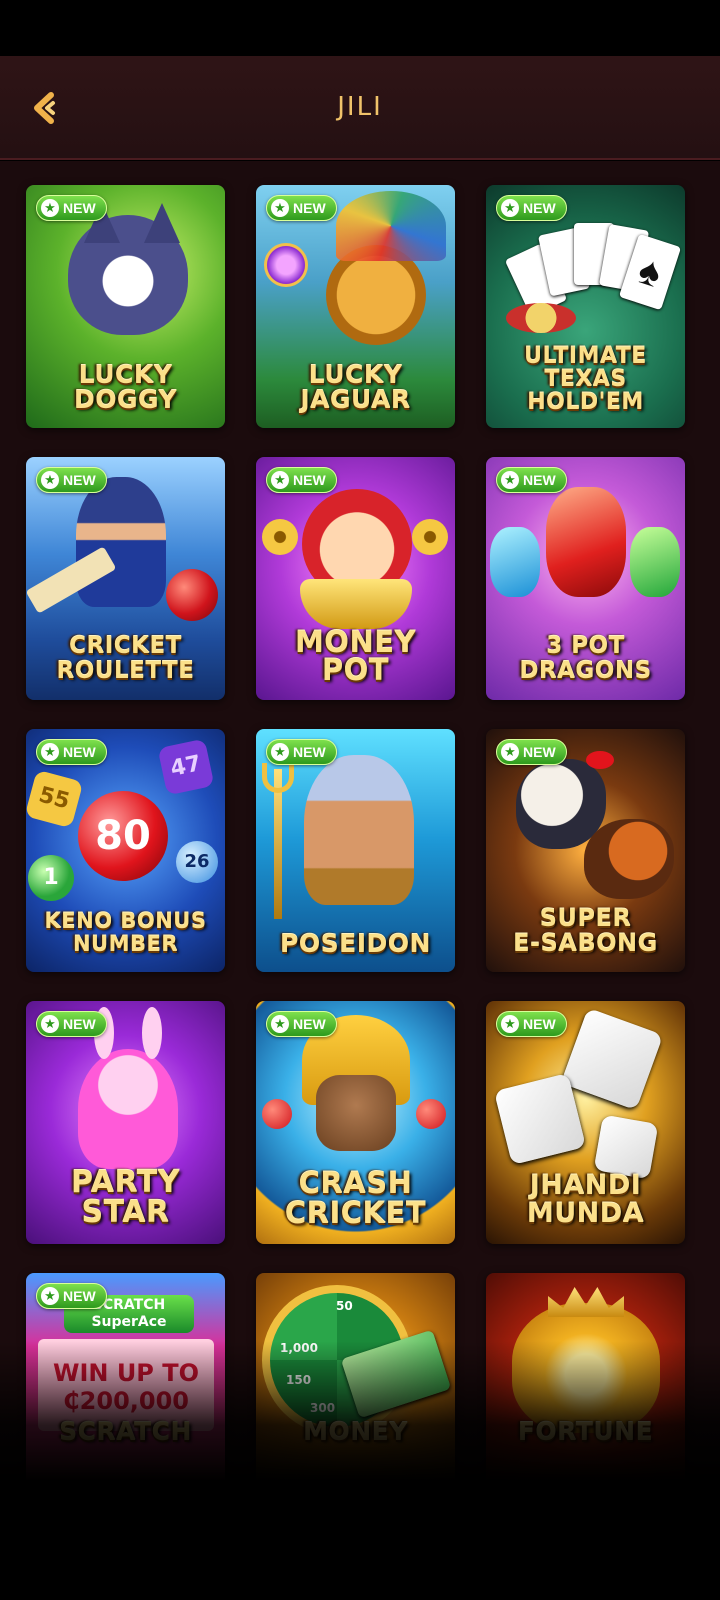 This screenshot has width=720, height=1600. I want to click on game-title: SCRATCH, so click(125, 1431).